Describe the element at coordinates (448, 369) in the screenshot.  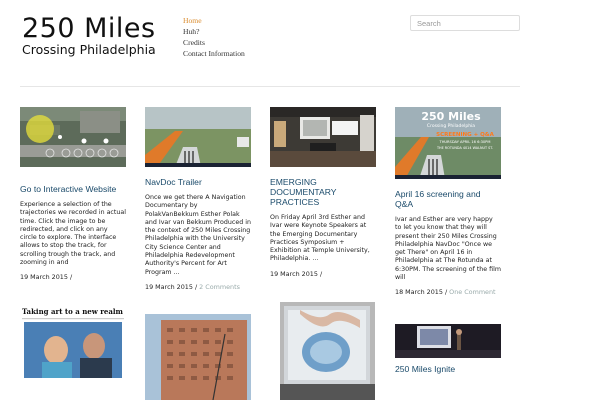
I see `post-title: 250 Miles Ignite` at that location.